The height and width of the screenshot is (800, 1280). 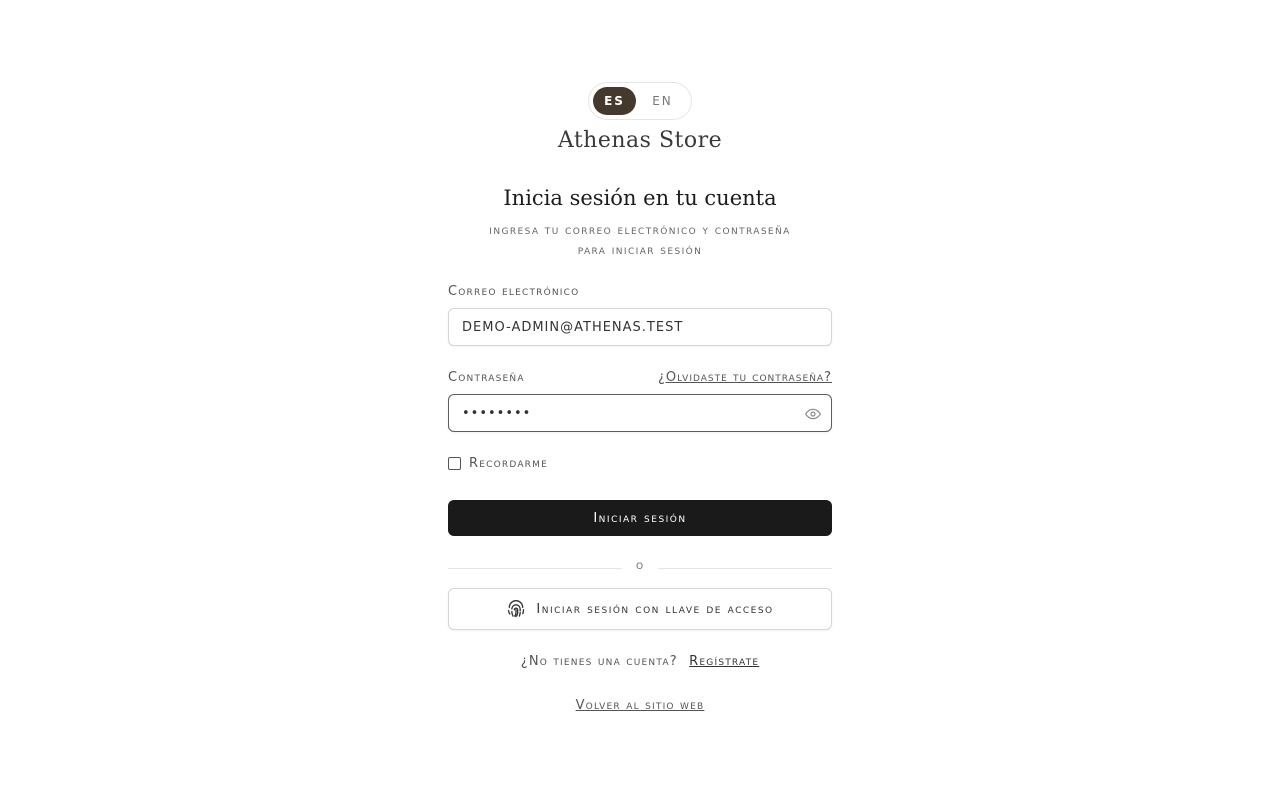 What do you see at coordinates (454, 463) in the screenshot?
I see `remember-me-checkbox` at bounding box center [454, 463].